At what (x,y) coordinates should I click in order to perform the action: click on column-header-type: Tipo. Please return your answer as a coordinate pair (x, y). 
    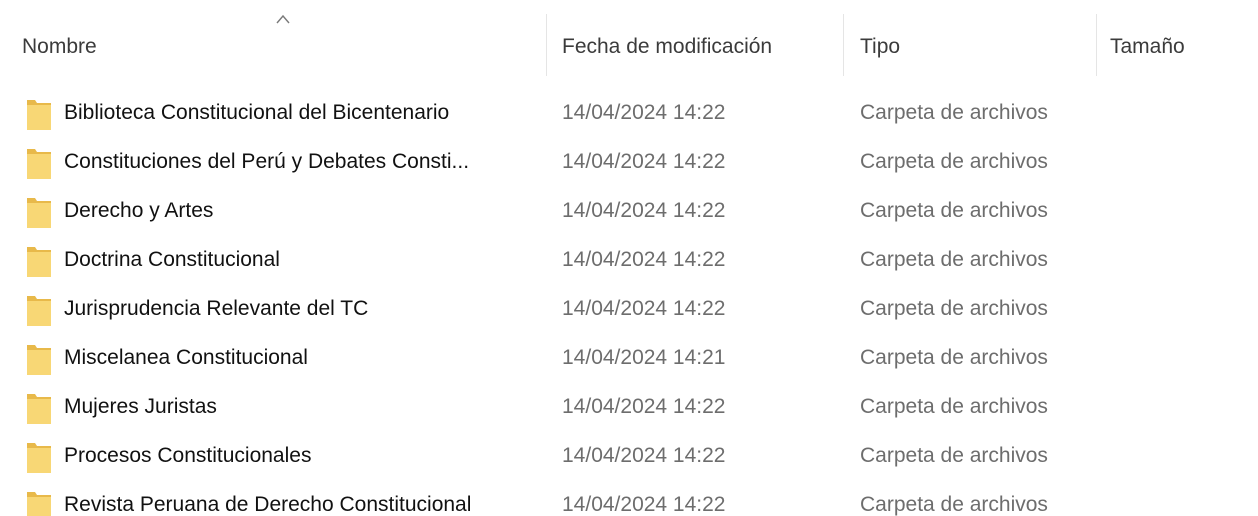
    Looking at the image, I should click on (880, 47).